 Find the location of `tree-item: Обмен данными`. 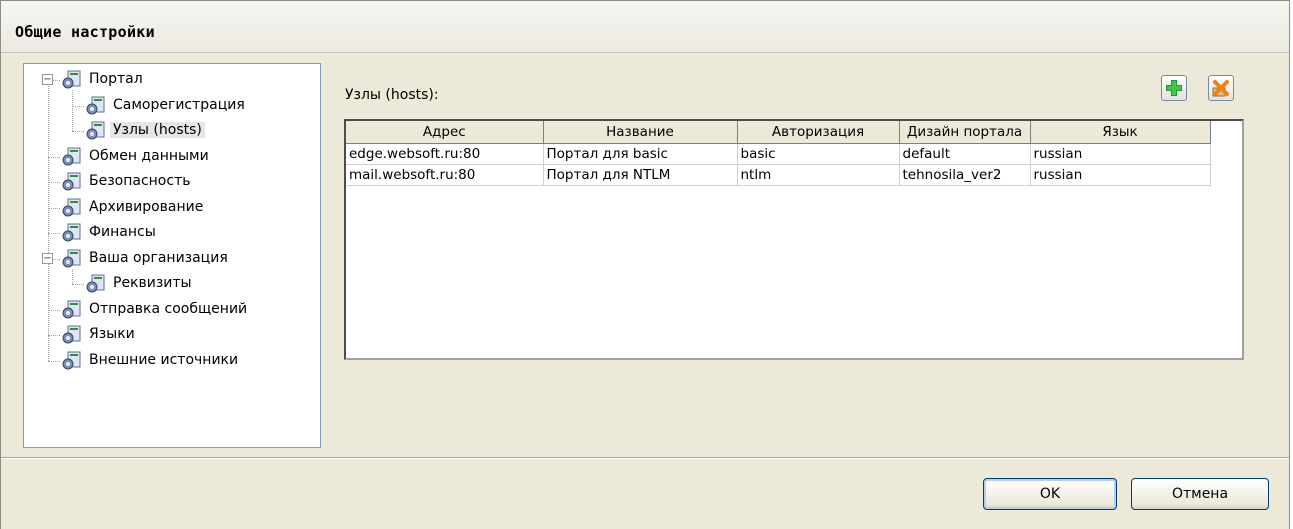

tree-item: Обмен данными is located at coordinates (136, 156).